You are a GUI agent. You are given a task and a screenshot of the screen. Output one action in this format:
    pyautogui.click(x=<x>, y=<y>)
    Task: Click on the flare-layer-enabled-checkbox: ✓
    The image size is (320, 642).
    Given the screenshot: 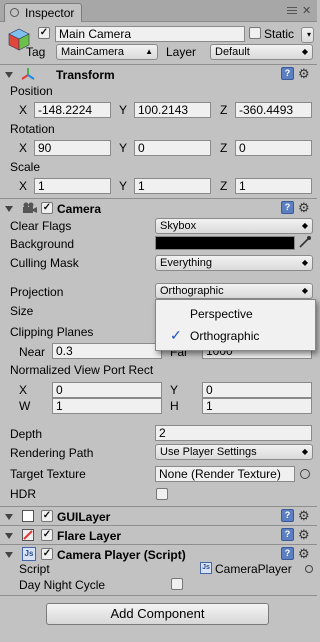 What is the action you would take?
    pyautogui.click(x=47, y=535)
    